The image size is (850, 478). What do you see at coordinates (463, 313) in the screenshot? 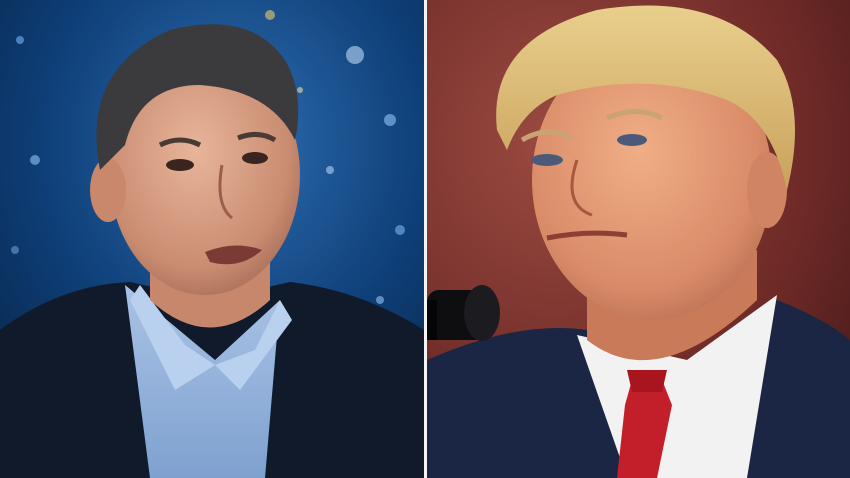
I see `microphone-icon` at bounding box center [463, 313].